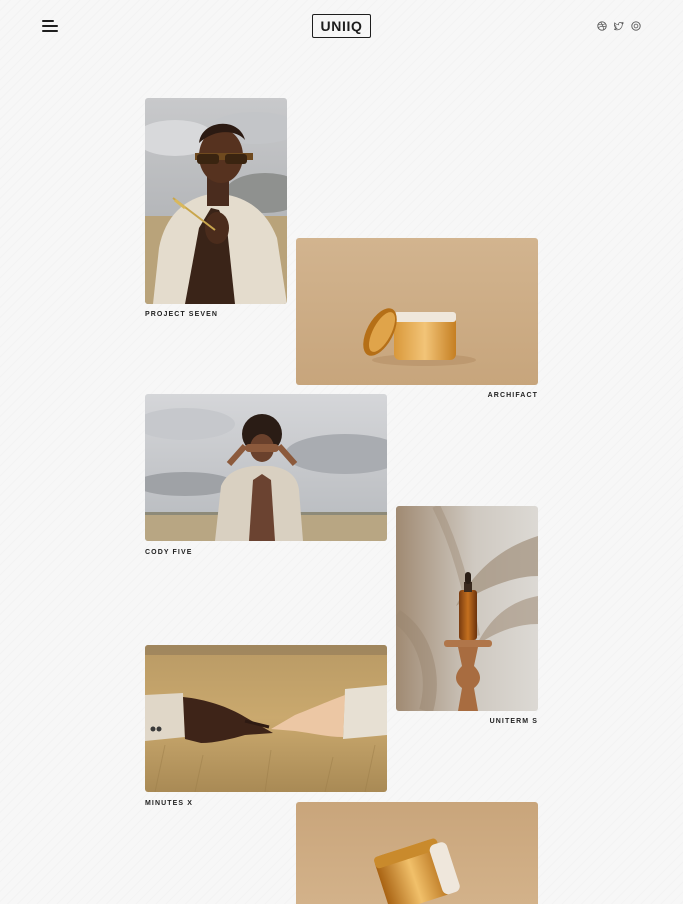 This screenshot has width=683, height=904. I want to click on social-links, so click(618, 25).